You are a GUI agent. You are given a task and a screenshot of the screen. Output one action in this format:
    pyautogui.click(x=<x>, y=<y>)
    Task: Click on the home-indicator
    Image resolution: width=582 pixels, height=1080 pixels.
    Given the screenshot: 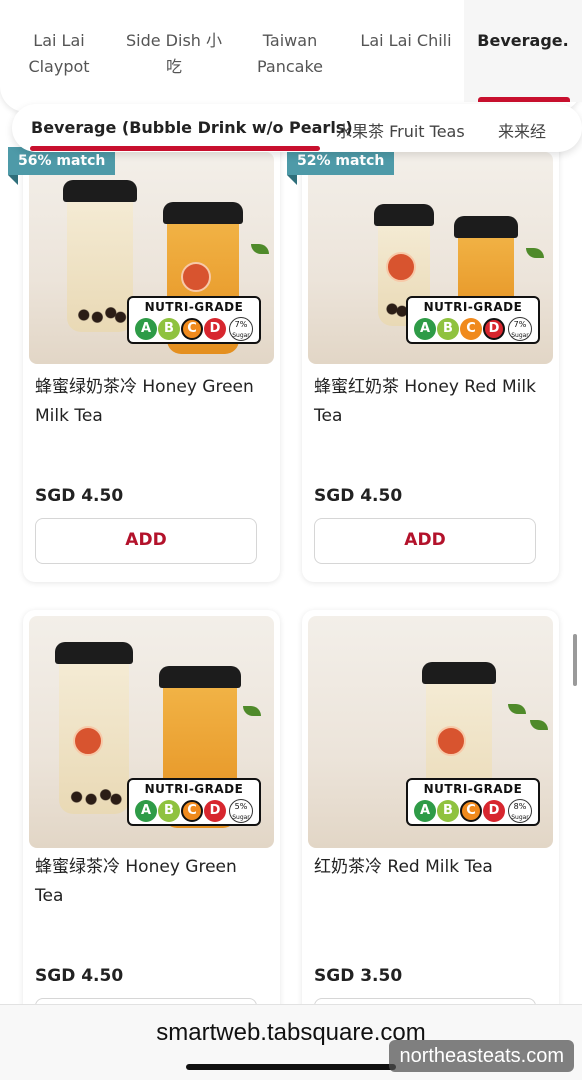 What is the action you would take?
    pyautogui.click(x=291, y=1067)
    